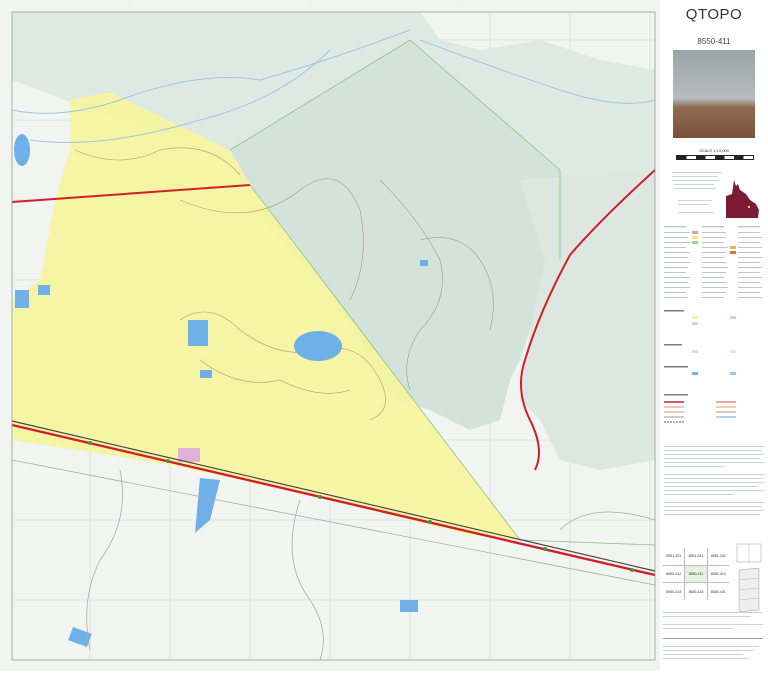 This screenshot has height=676, width=768. What do you see at coordinates (742, 199) in the screenshot?
I see `queensland-map-icon` at bounding box center [742, 199].